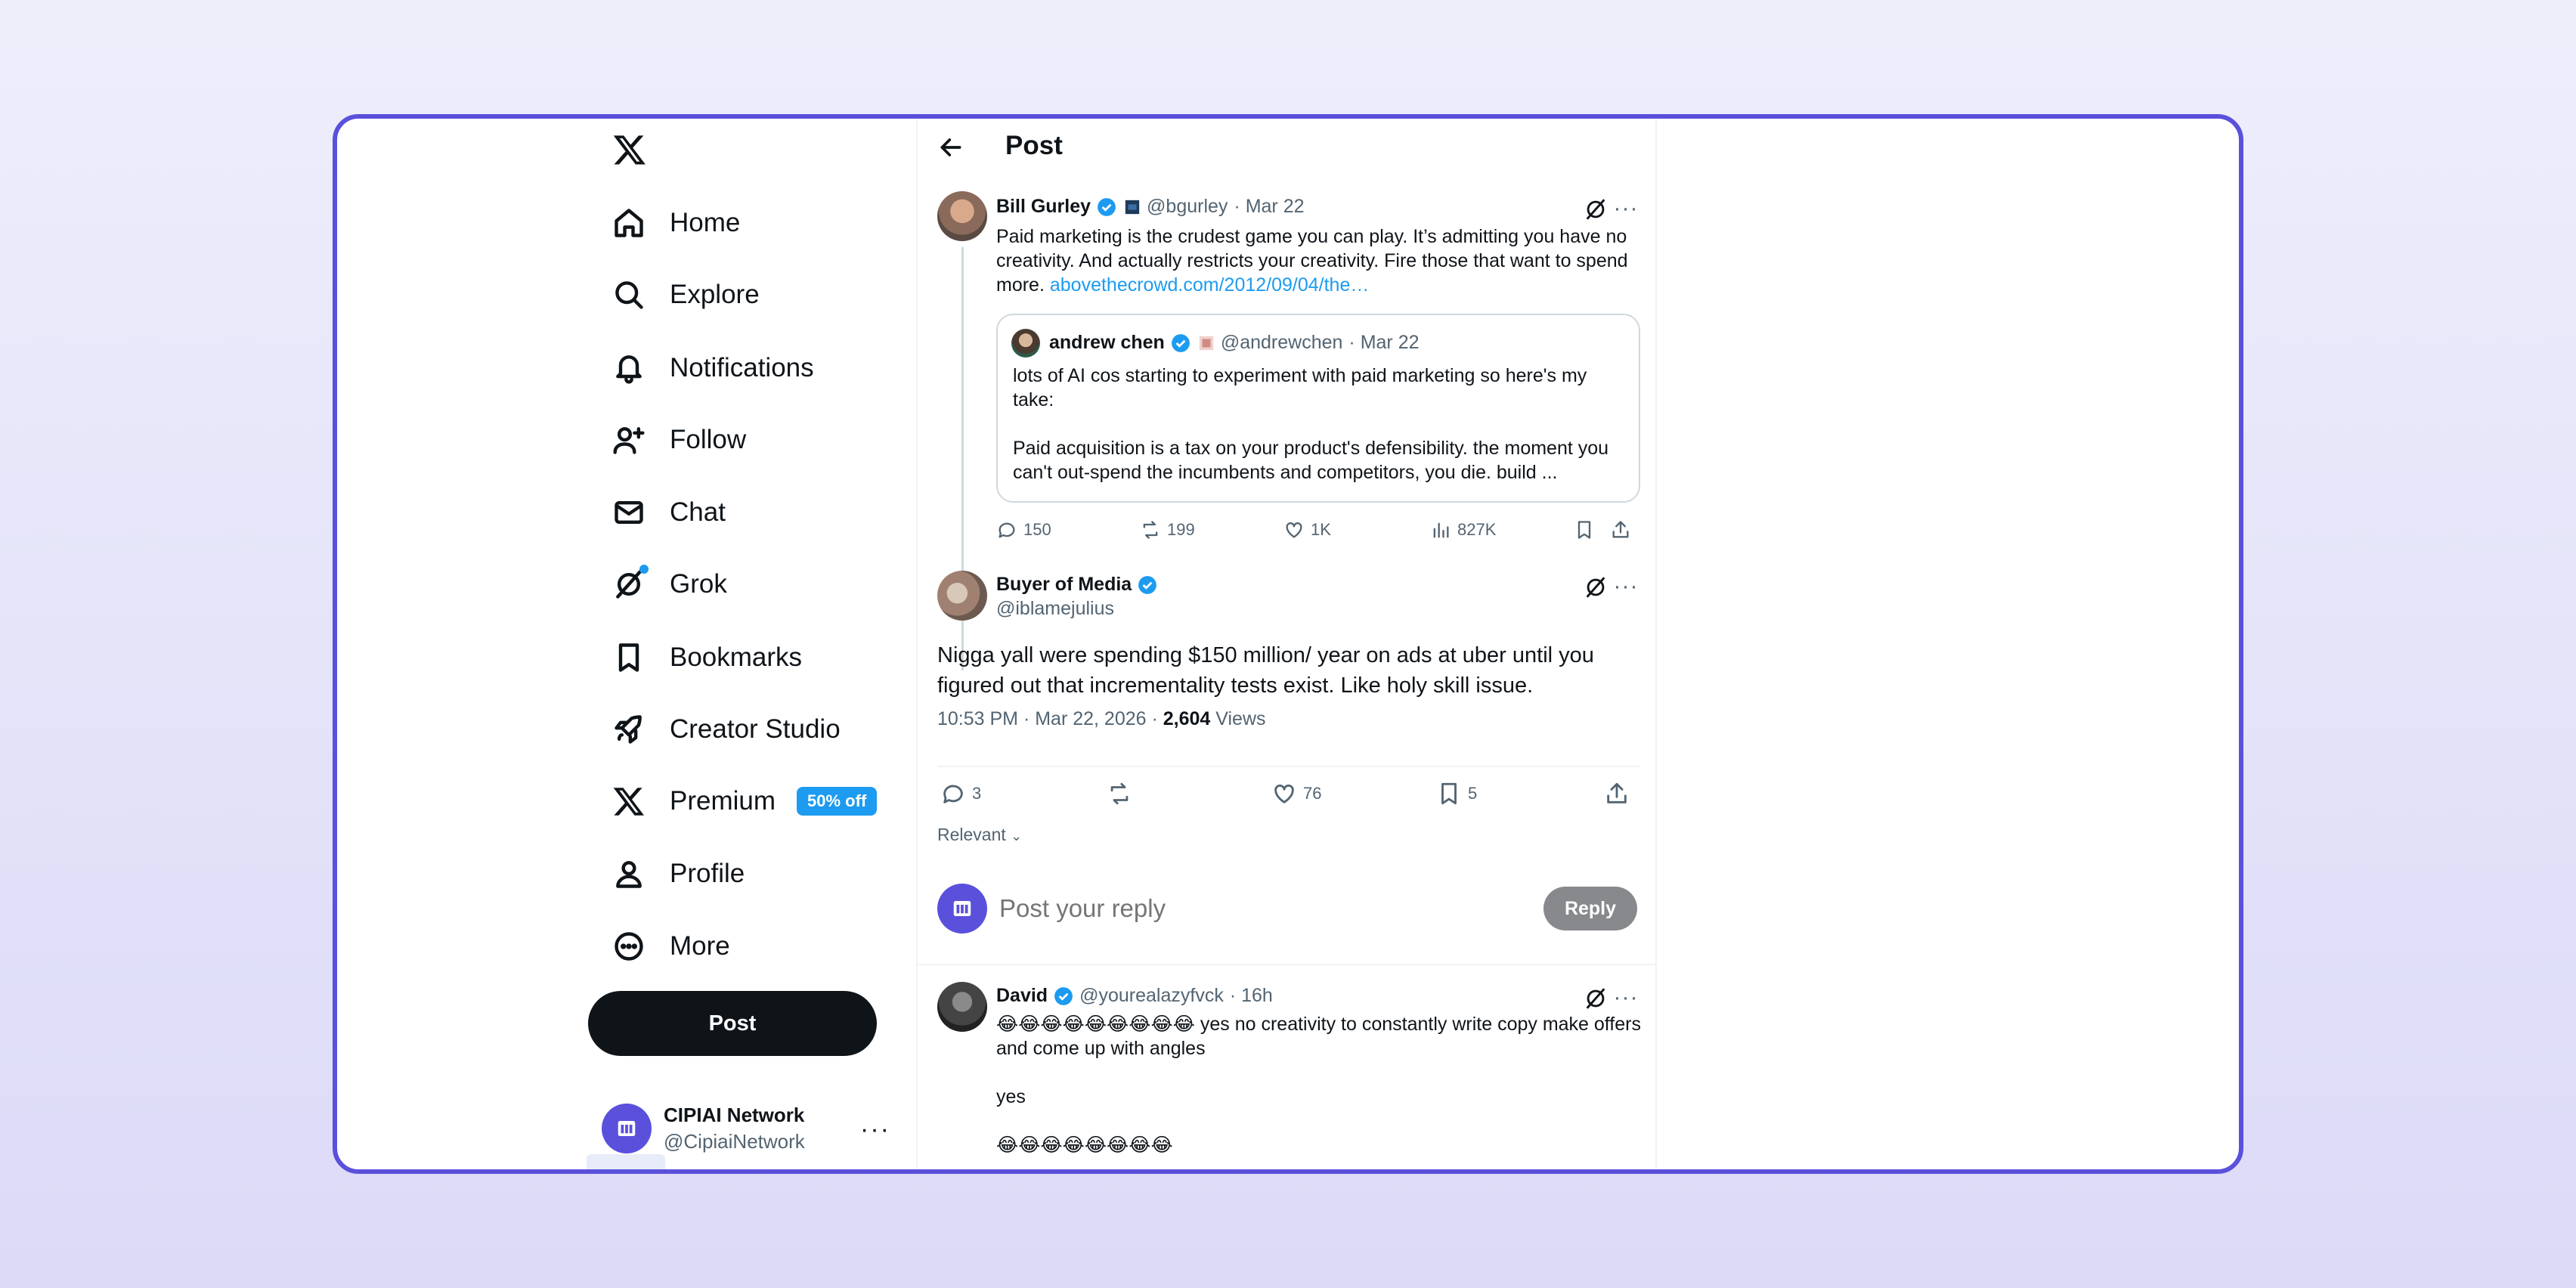 This screenshot has width=2576, height=1288. What do you see at coordinates (707, 873) in the screenshot?
I see `sidebar-item-label: Profile` at bounding box center [707, 873].